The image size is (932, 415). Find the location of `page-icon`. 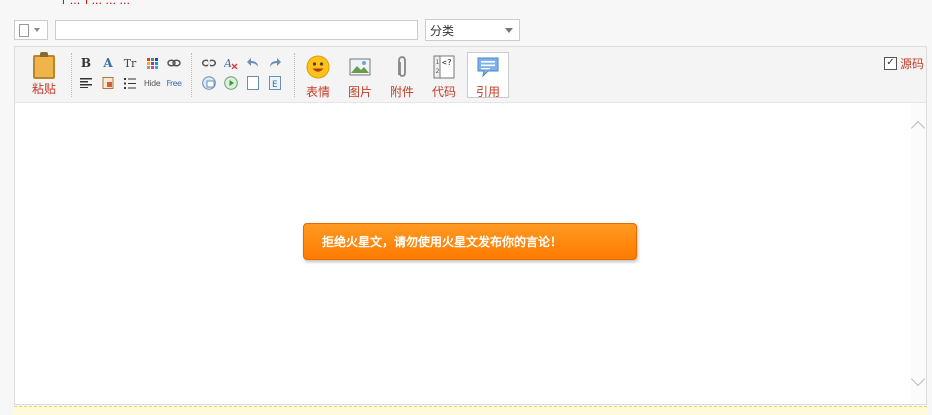

page-icon is located at coordinates (253, 83).